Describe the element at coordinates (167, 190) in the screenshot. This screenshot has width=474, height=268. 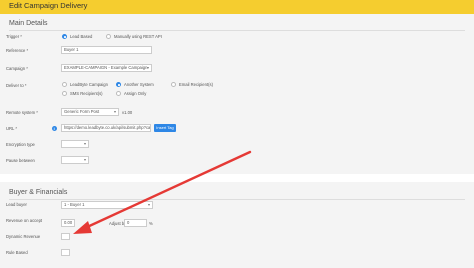
I see `arrow-shaft` at that location.